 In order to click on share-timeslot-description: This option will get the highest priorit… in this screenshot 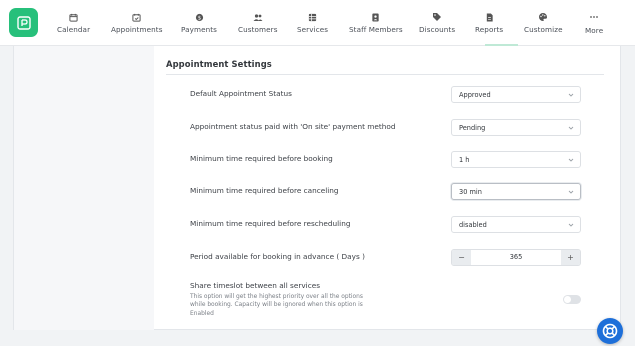, I will do `click(276, 305)`.